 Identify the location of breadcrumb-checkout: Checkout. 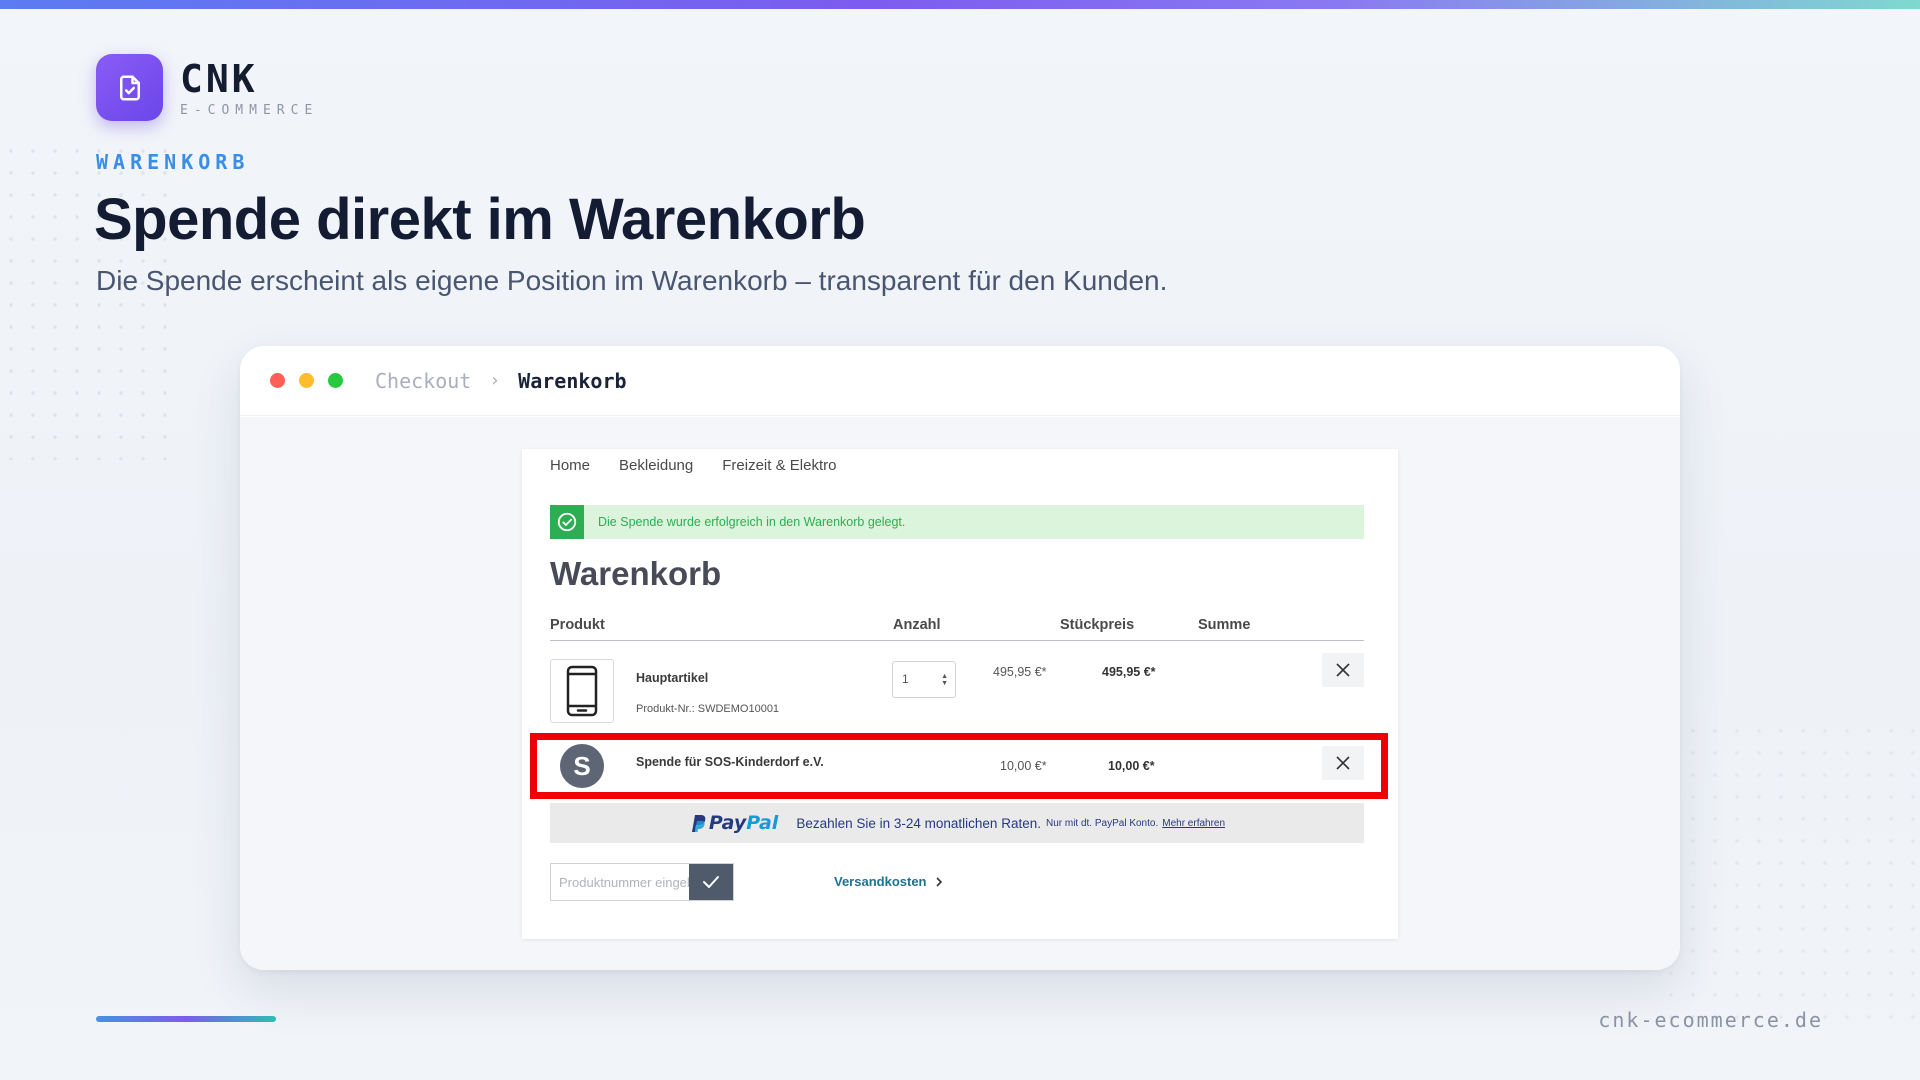
(423, 381).